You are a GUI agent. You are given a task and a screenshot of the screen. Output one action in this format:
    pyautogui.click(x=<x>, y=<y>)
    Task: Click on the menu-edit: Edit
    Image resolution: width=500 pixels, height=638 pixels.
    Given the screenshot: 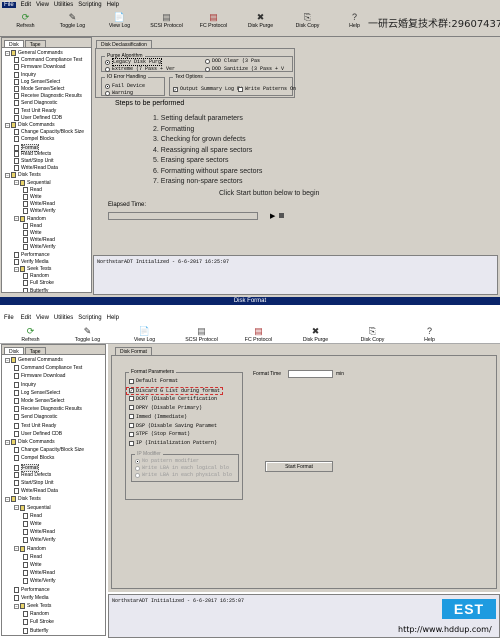 What is the action you would take?
    pyautogui.click(x=26, y=5)
    